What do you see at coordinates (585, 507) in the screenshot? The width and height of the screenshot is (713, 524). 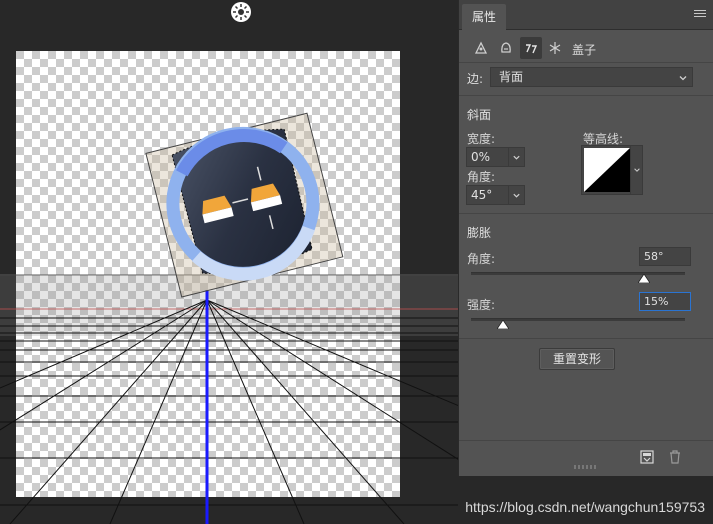 I see `watermark: https://blog.csdn.net/wangchun159753` at bounding box center [585, 507].